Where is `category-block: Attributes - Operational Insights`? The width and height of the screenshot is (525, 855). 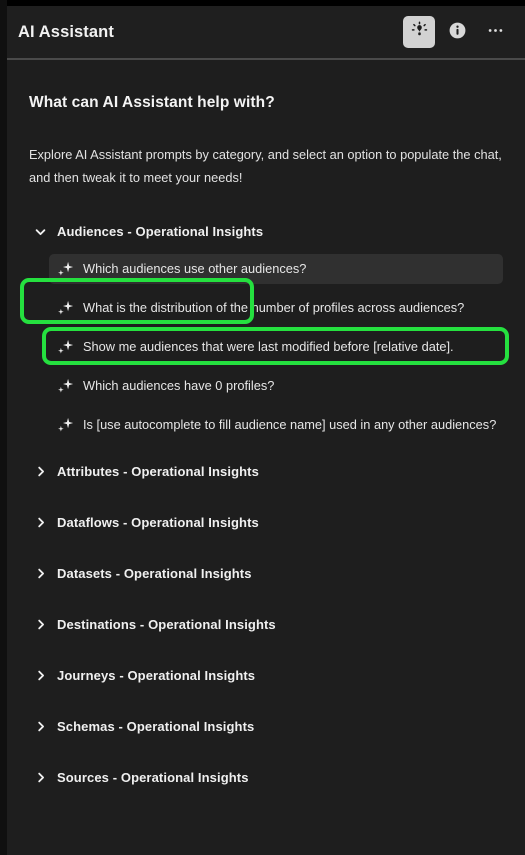
category-block: Attributes - Operational Insights is located at coordinates (266, 472).